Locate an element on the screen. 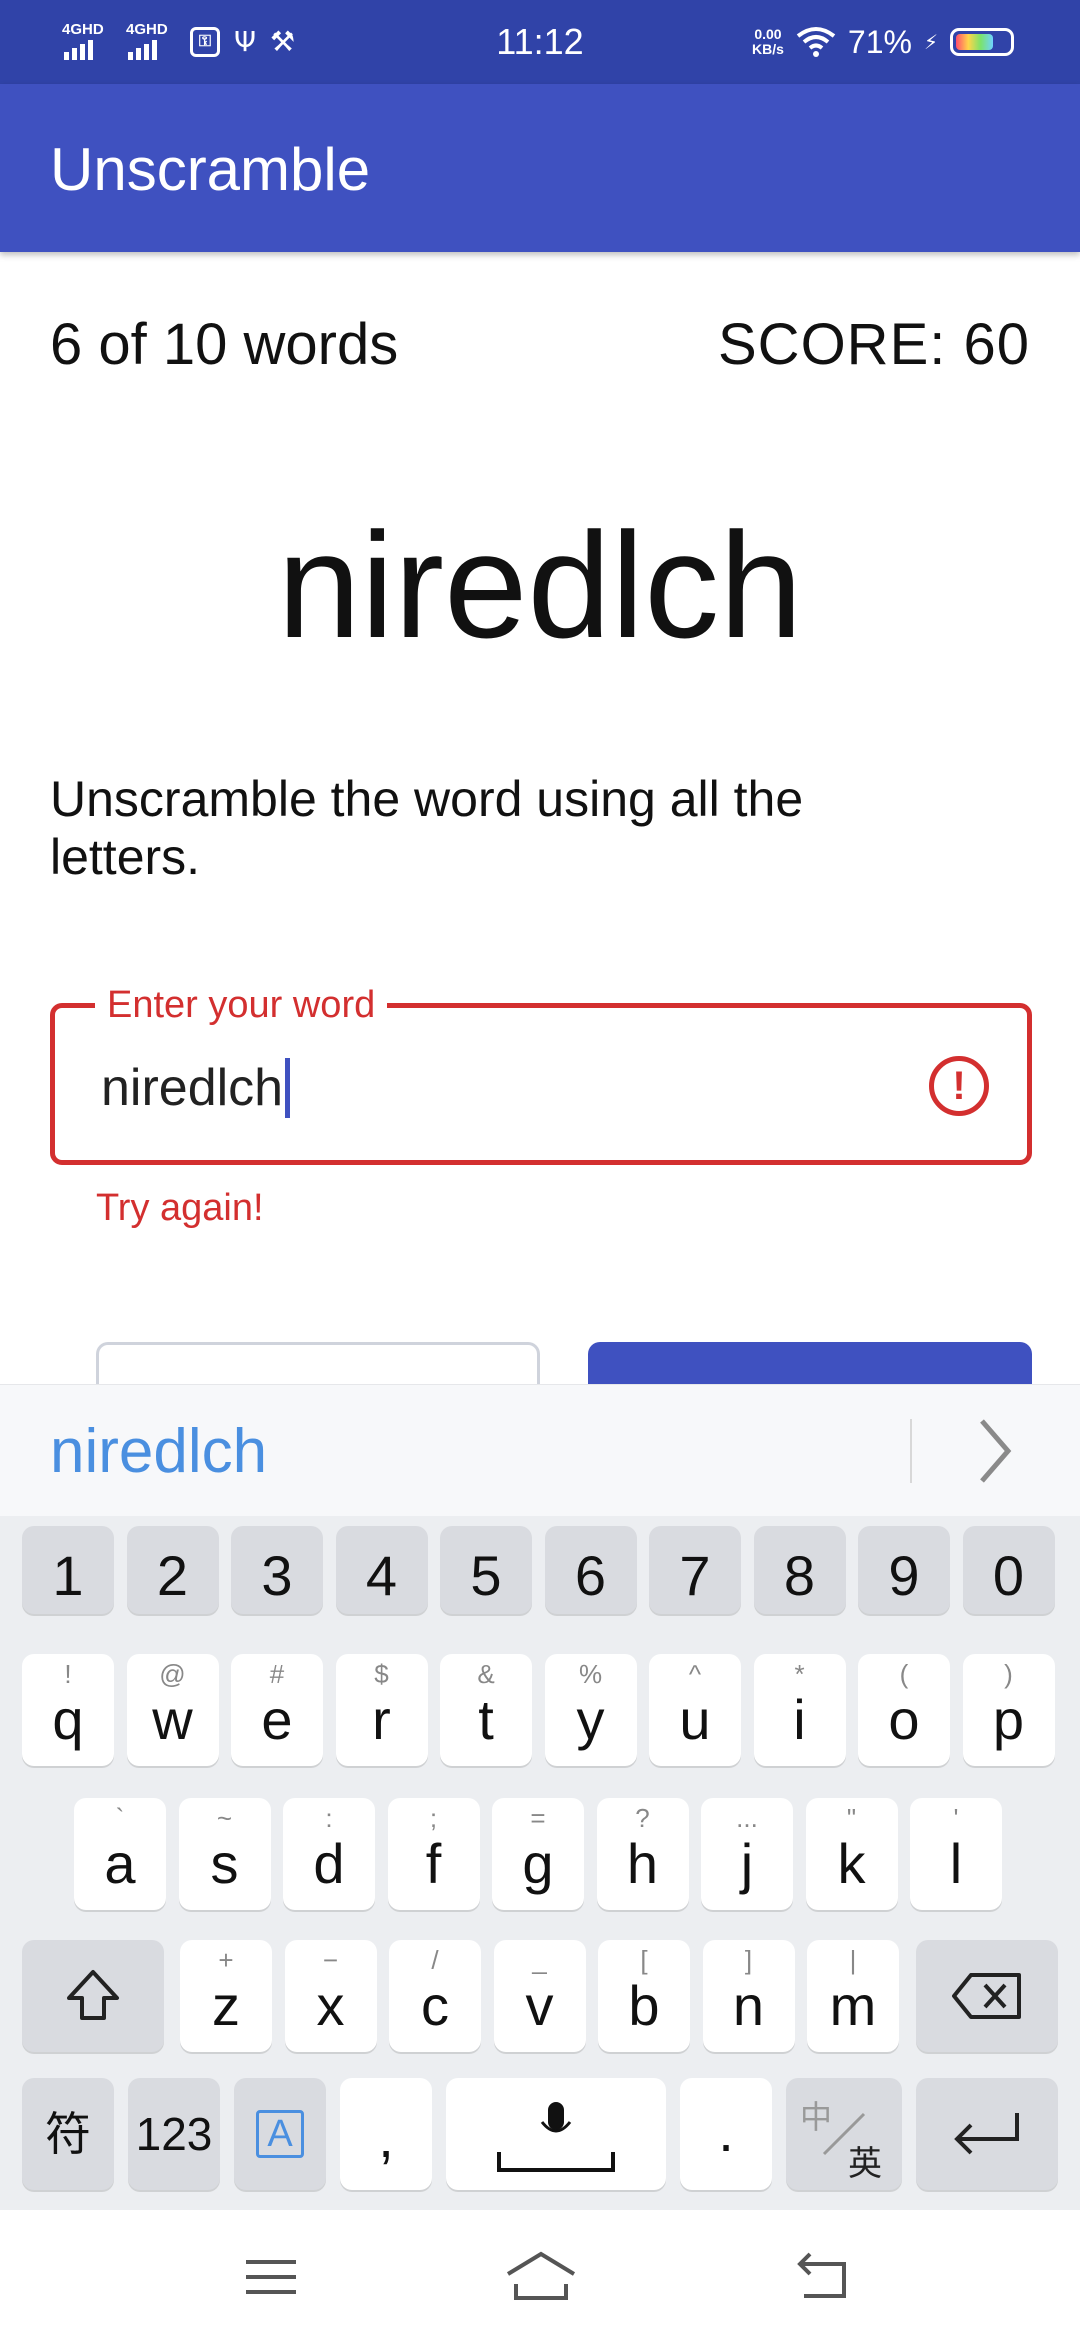 This screenshot has width=1080, height=2340. number-key-8-label: 8 is located at coordinates (799, 1575).